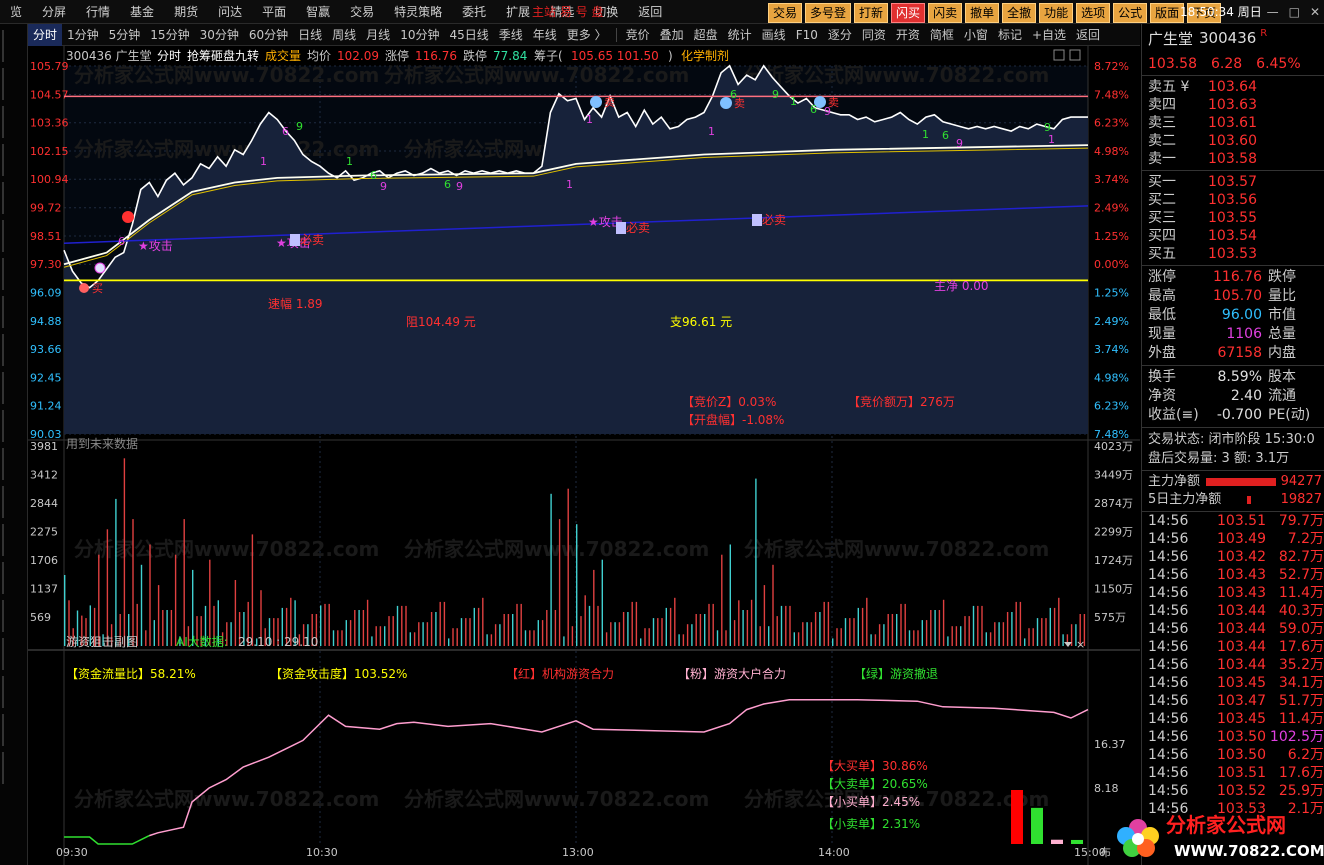 The height and width of the screenshot is (865, 1324). Describe the element at coordinates (545, 35) in the screenshot. I see `period-tab: 年线` at that location.